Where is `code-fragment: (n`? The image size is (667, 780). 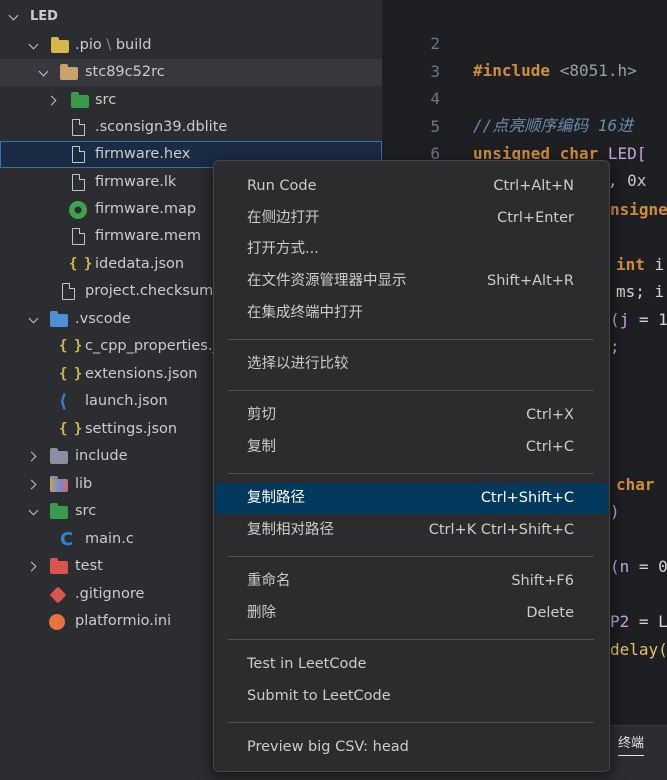 code-fragment: (n is located at coordinates (620, 566).